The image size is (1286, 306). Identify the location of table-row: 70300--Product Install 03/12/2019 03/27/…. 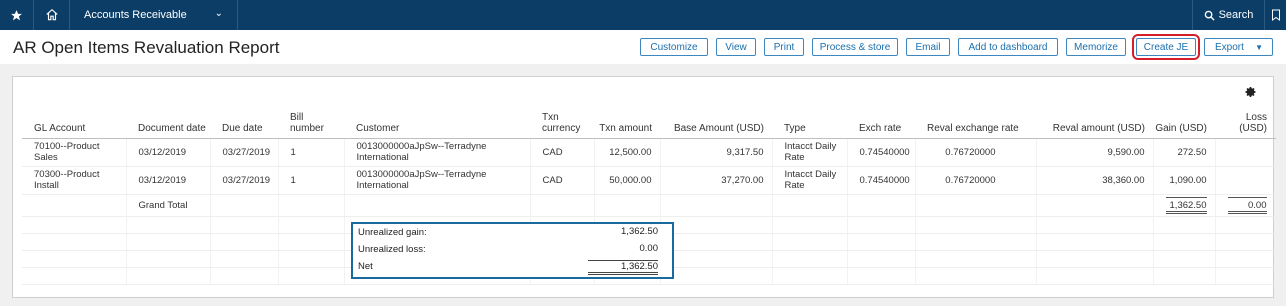
(649, 180).